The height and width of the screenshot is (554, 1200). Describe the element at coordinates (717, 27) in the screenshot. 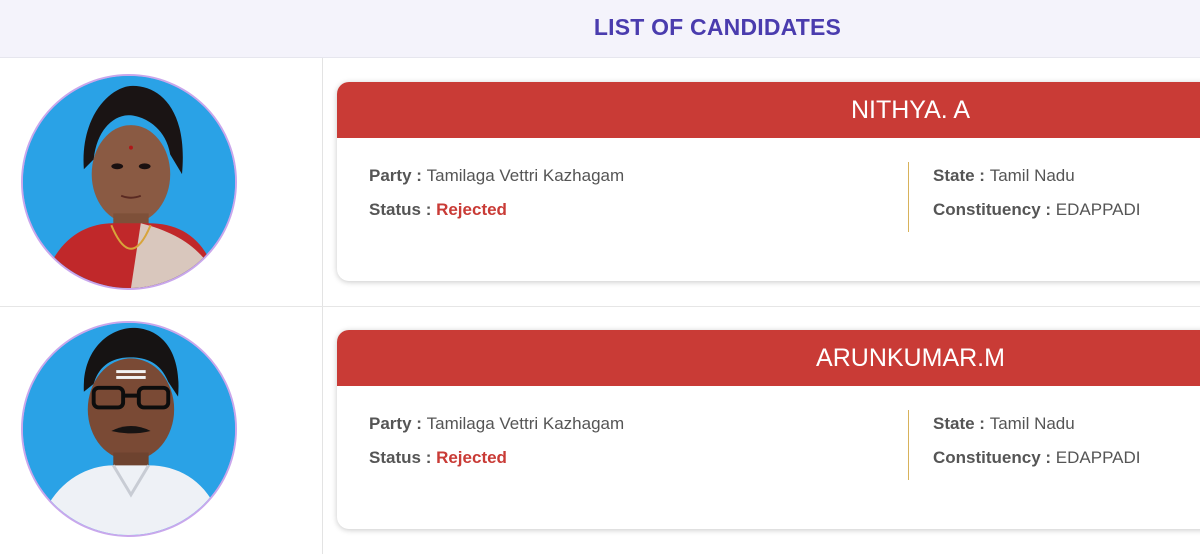

I see `page-title: LIST OF CANDIDATES` at that location.